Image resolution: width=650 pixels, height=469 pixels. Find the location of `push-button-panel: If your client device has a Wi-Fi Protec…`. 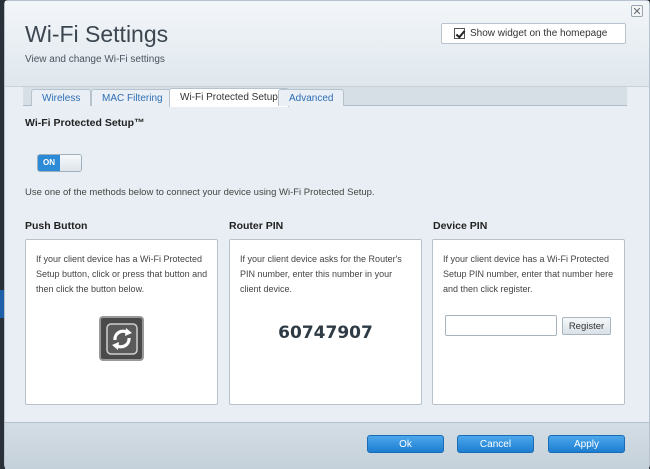

push-button-panel: If your client device has a Wi-Fi Protec… is located at coordinates (121, 322).